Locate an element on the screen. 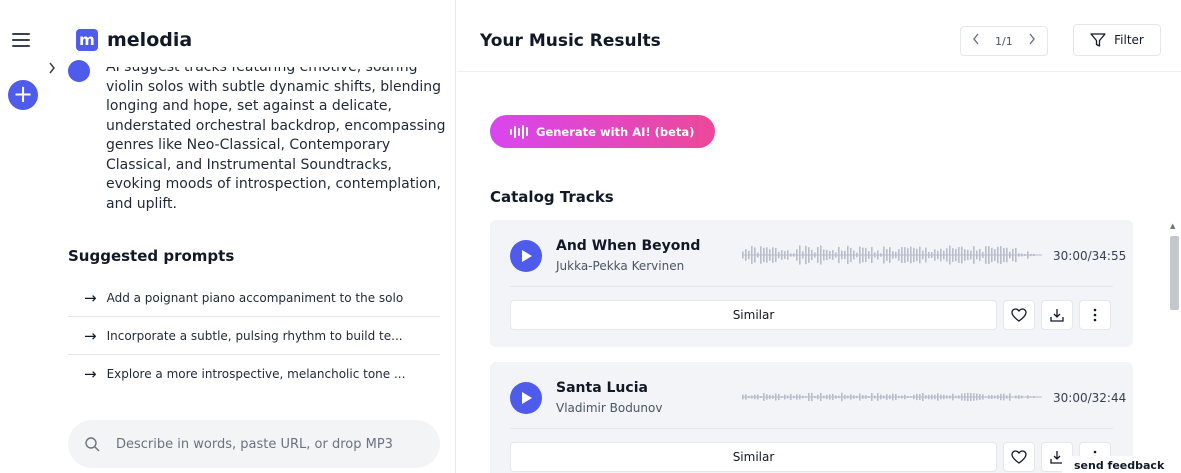  chevron-left-icon is located at coordinates (976, 39).